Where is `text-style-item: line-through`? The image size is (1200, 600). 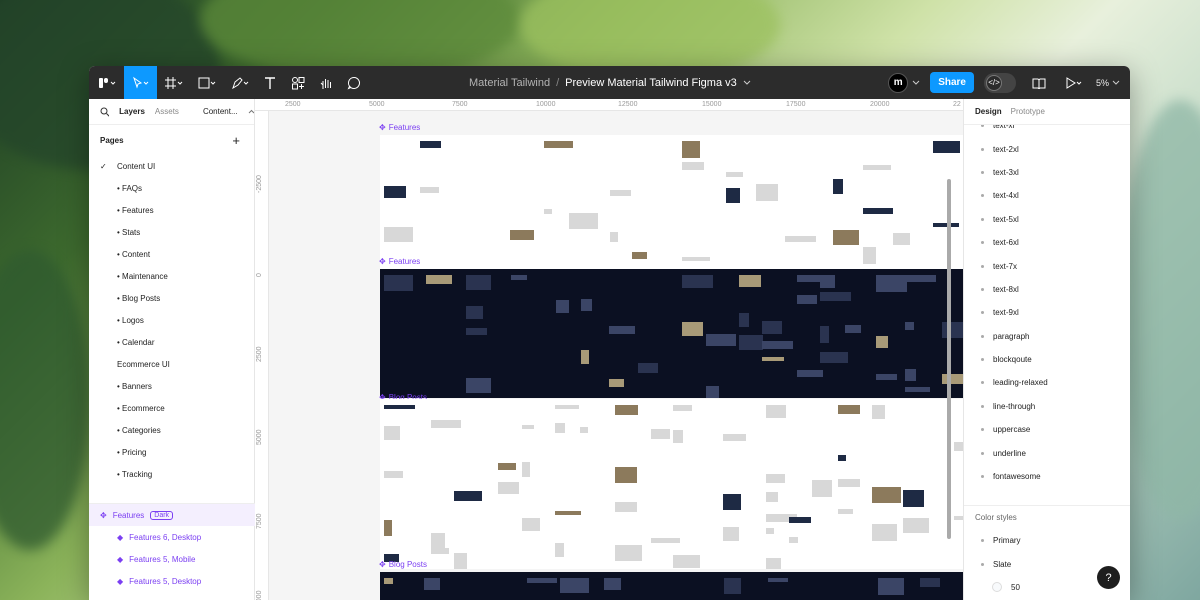 text-style-item: line-through is located at coordinates (1047, 406).